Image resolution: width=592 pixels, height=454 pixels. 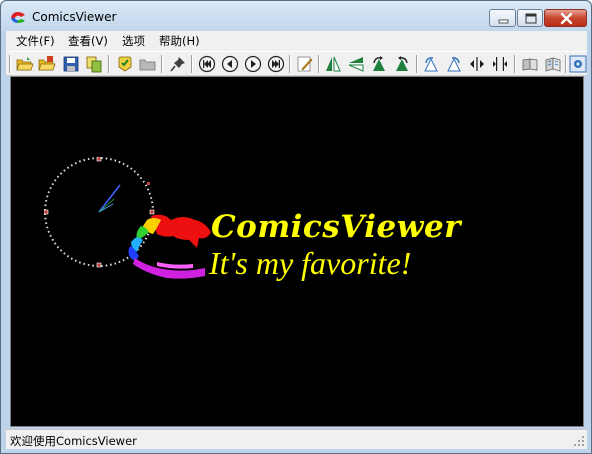 I want to click on menu-file: 文件(F), so click(x=35, y=41).